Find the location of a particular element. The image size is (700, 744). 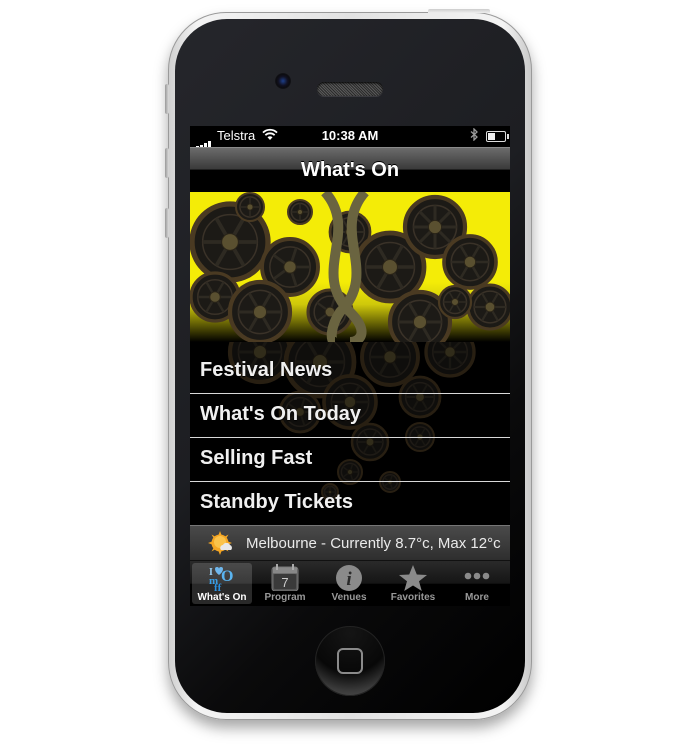

clock: 10:38 AM is located at coordinates (350, 135).